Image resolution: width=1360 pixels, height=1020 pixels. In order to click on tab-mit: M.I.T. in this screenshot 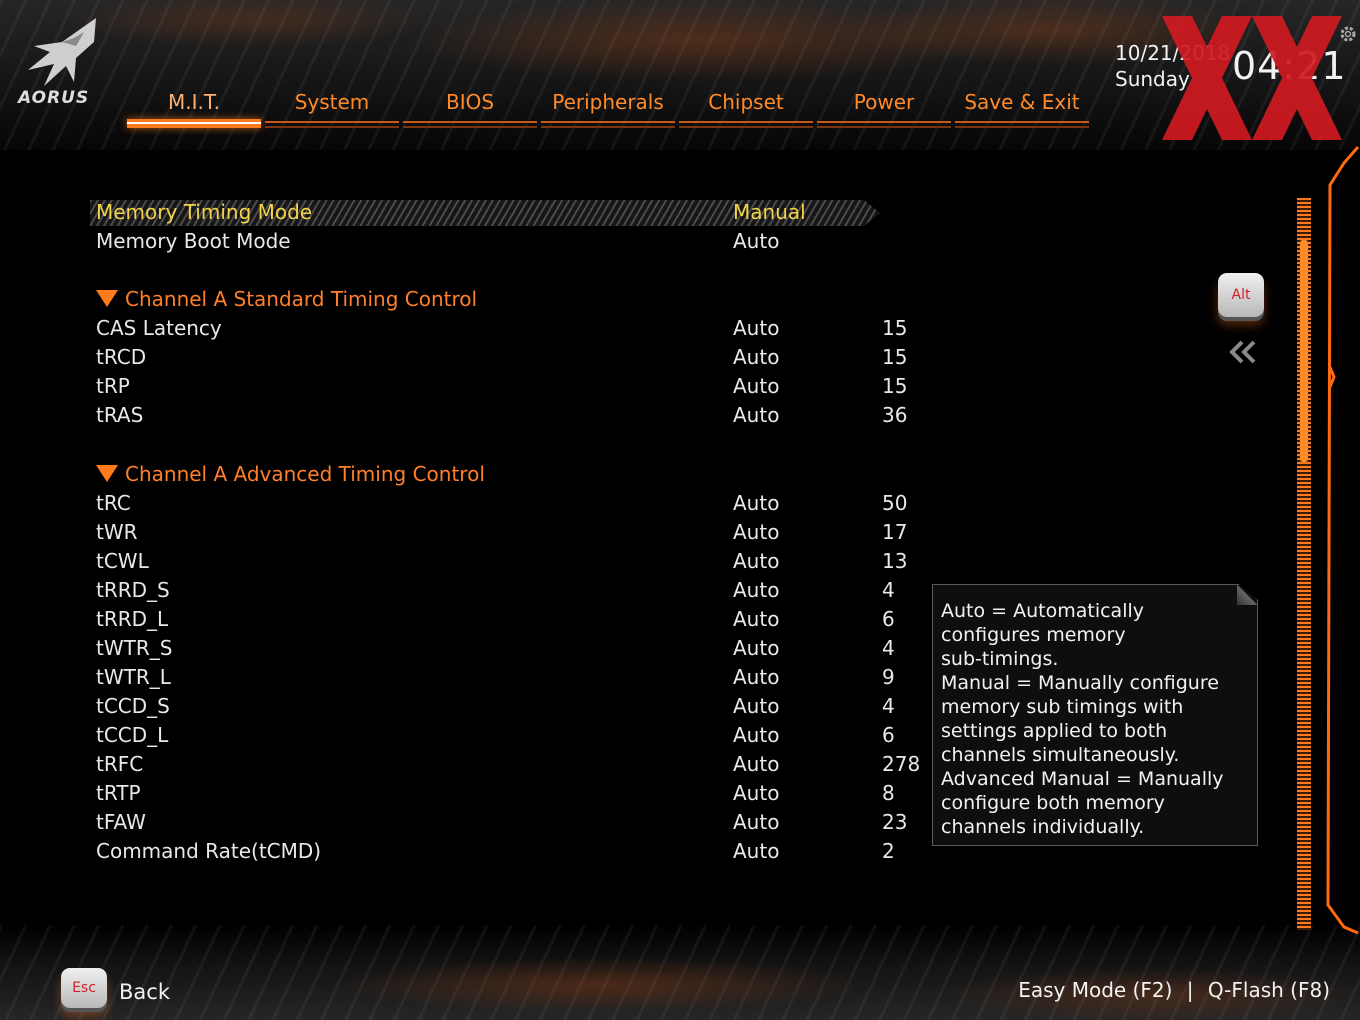, I will do `click(194, 110)`.